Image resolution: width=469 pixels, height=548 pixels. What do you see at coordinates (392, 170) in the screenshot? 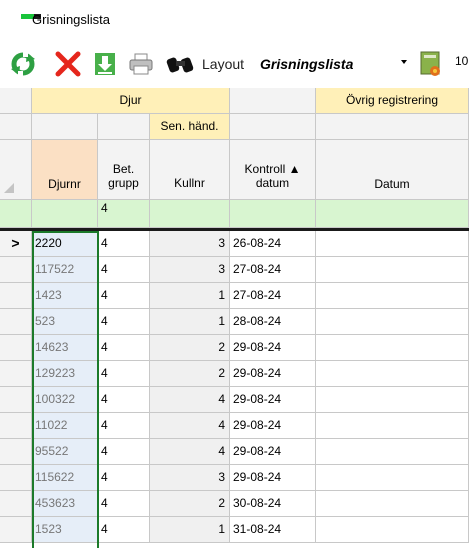
I see `column-header-datum: Datum` at bounding box center [392, 170].